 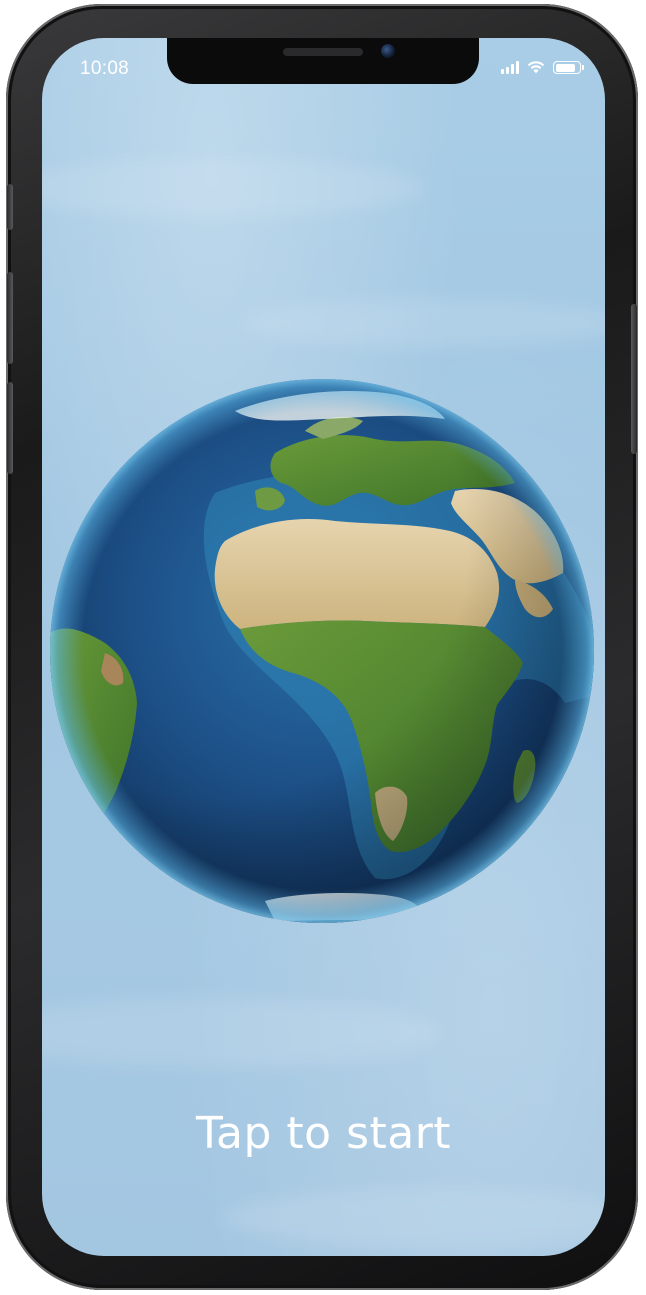 What do you see at coordinates (105, 68) in the screenshot?
I see `status-time: 10:08` at bounding box center [105, 68].